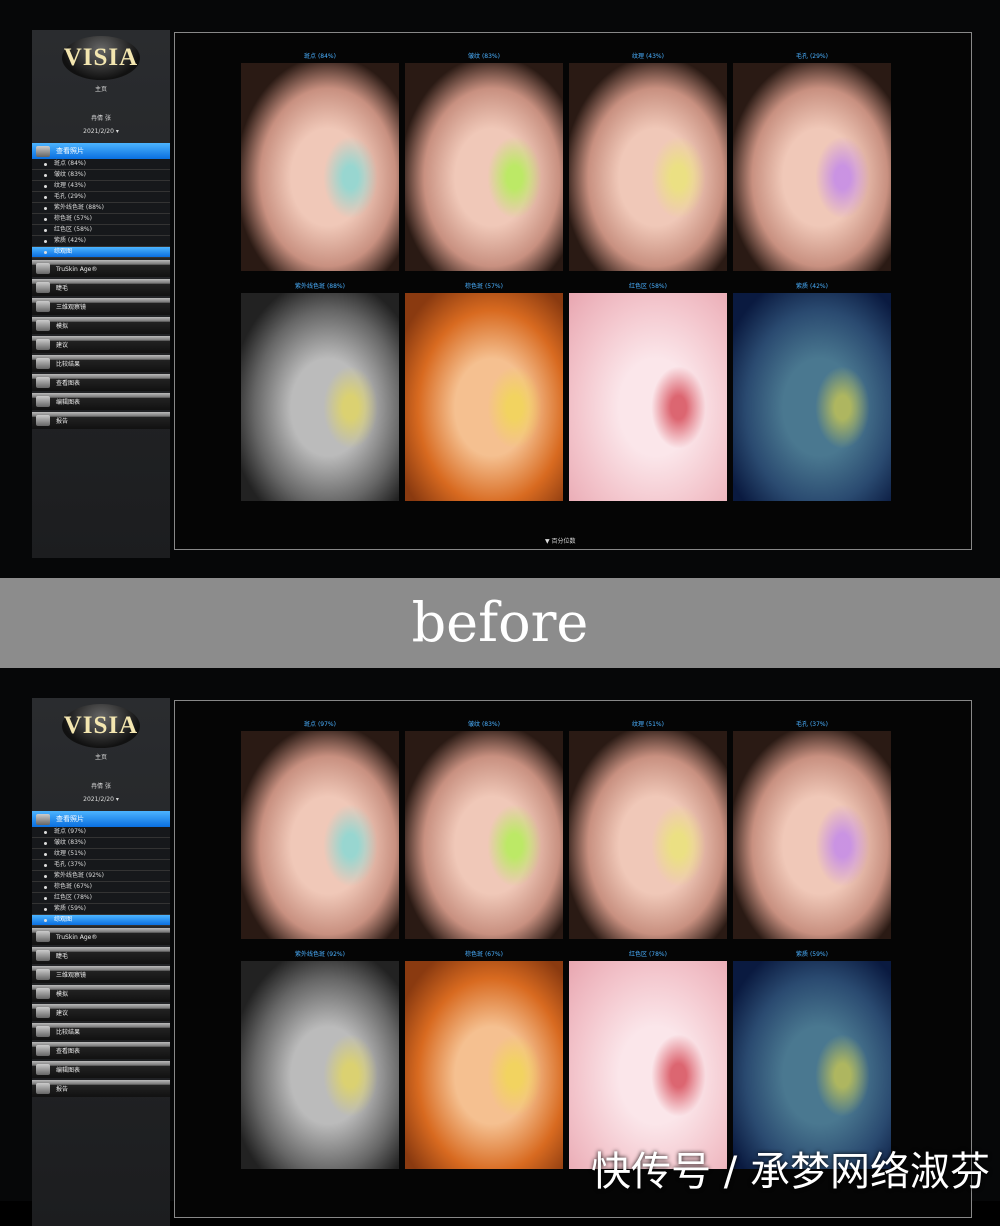 This screenshot has width=1000, height=1226. What do you see at coordinates (812, 286) in the screenshot?
I see `tile-caption: 紫质 (42%)` at bounding box center [812, 286].